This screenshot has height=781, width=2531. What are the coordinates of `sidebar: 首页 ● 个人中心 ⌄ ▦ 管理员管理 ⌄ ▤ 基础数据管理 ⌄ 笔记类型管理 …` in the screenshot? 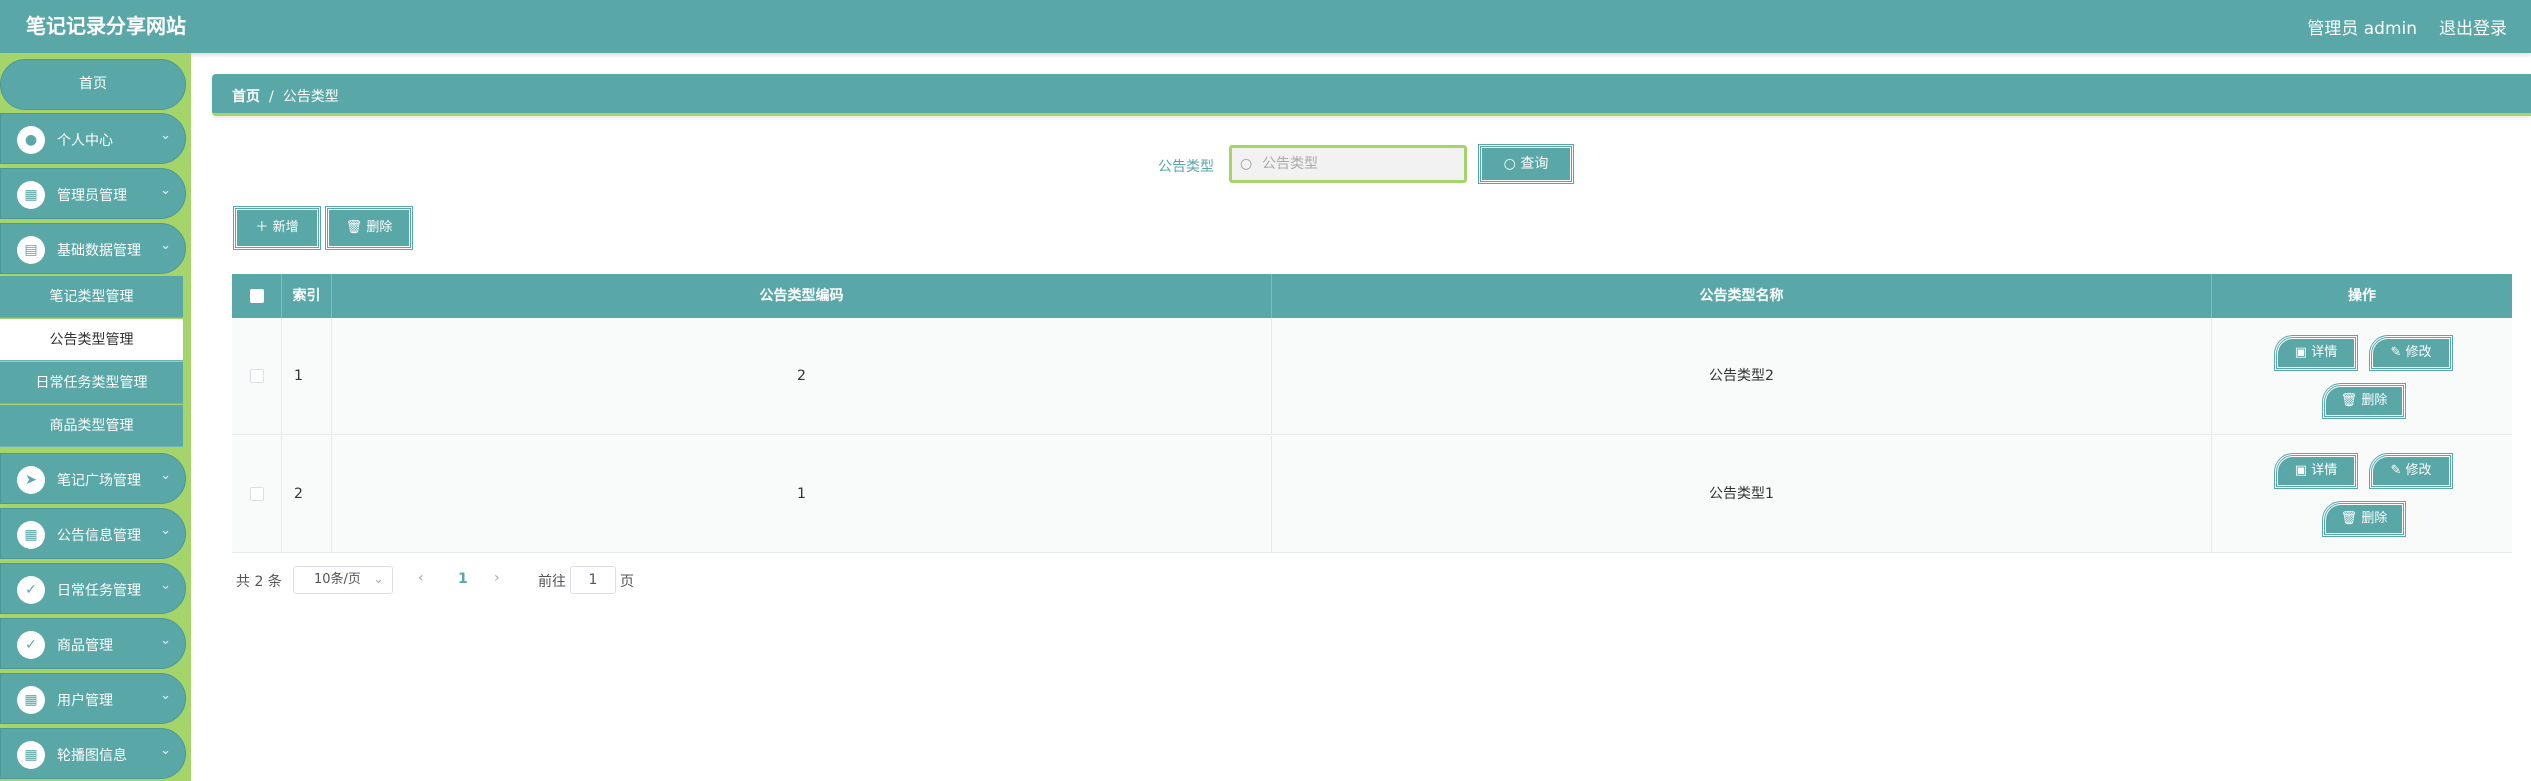 It's located at (95, 417).